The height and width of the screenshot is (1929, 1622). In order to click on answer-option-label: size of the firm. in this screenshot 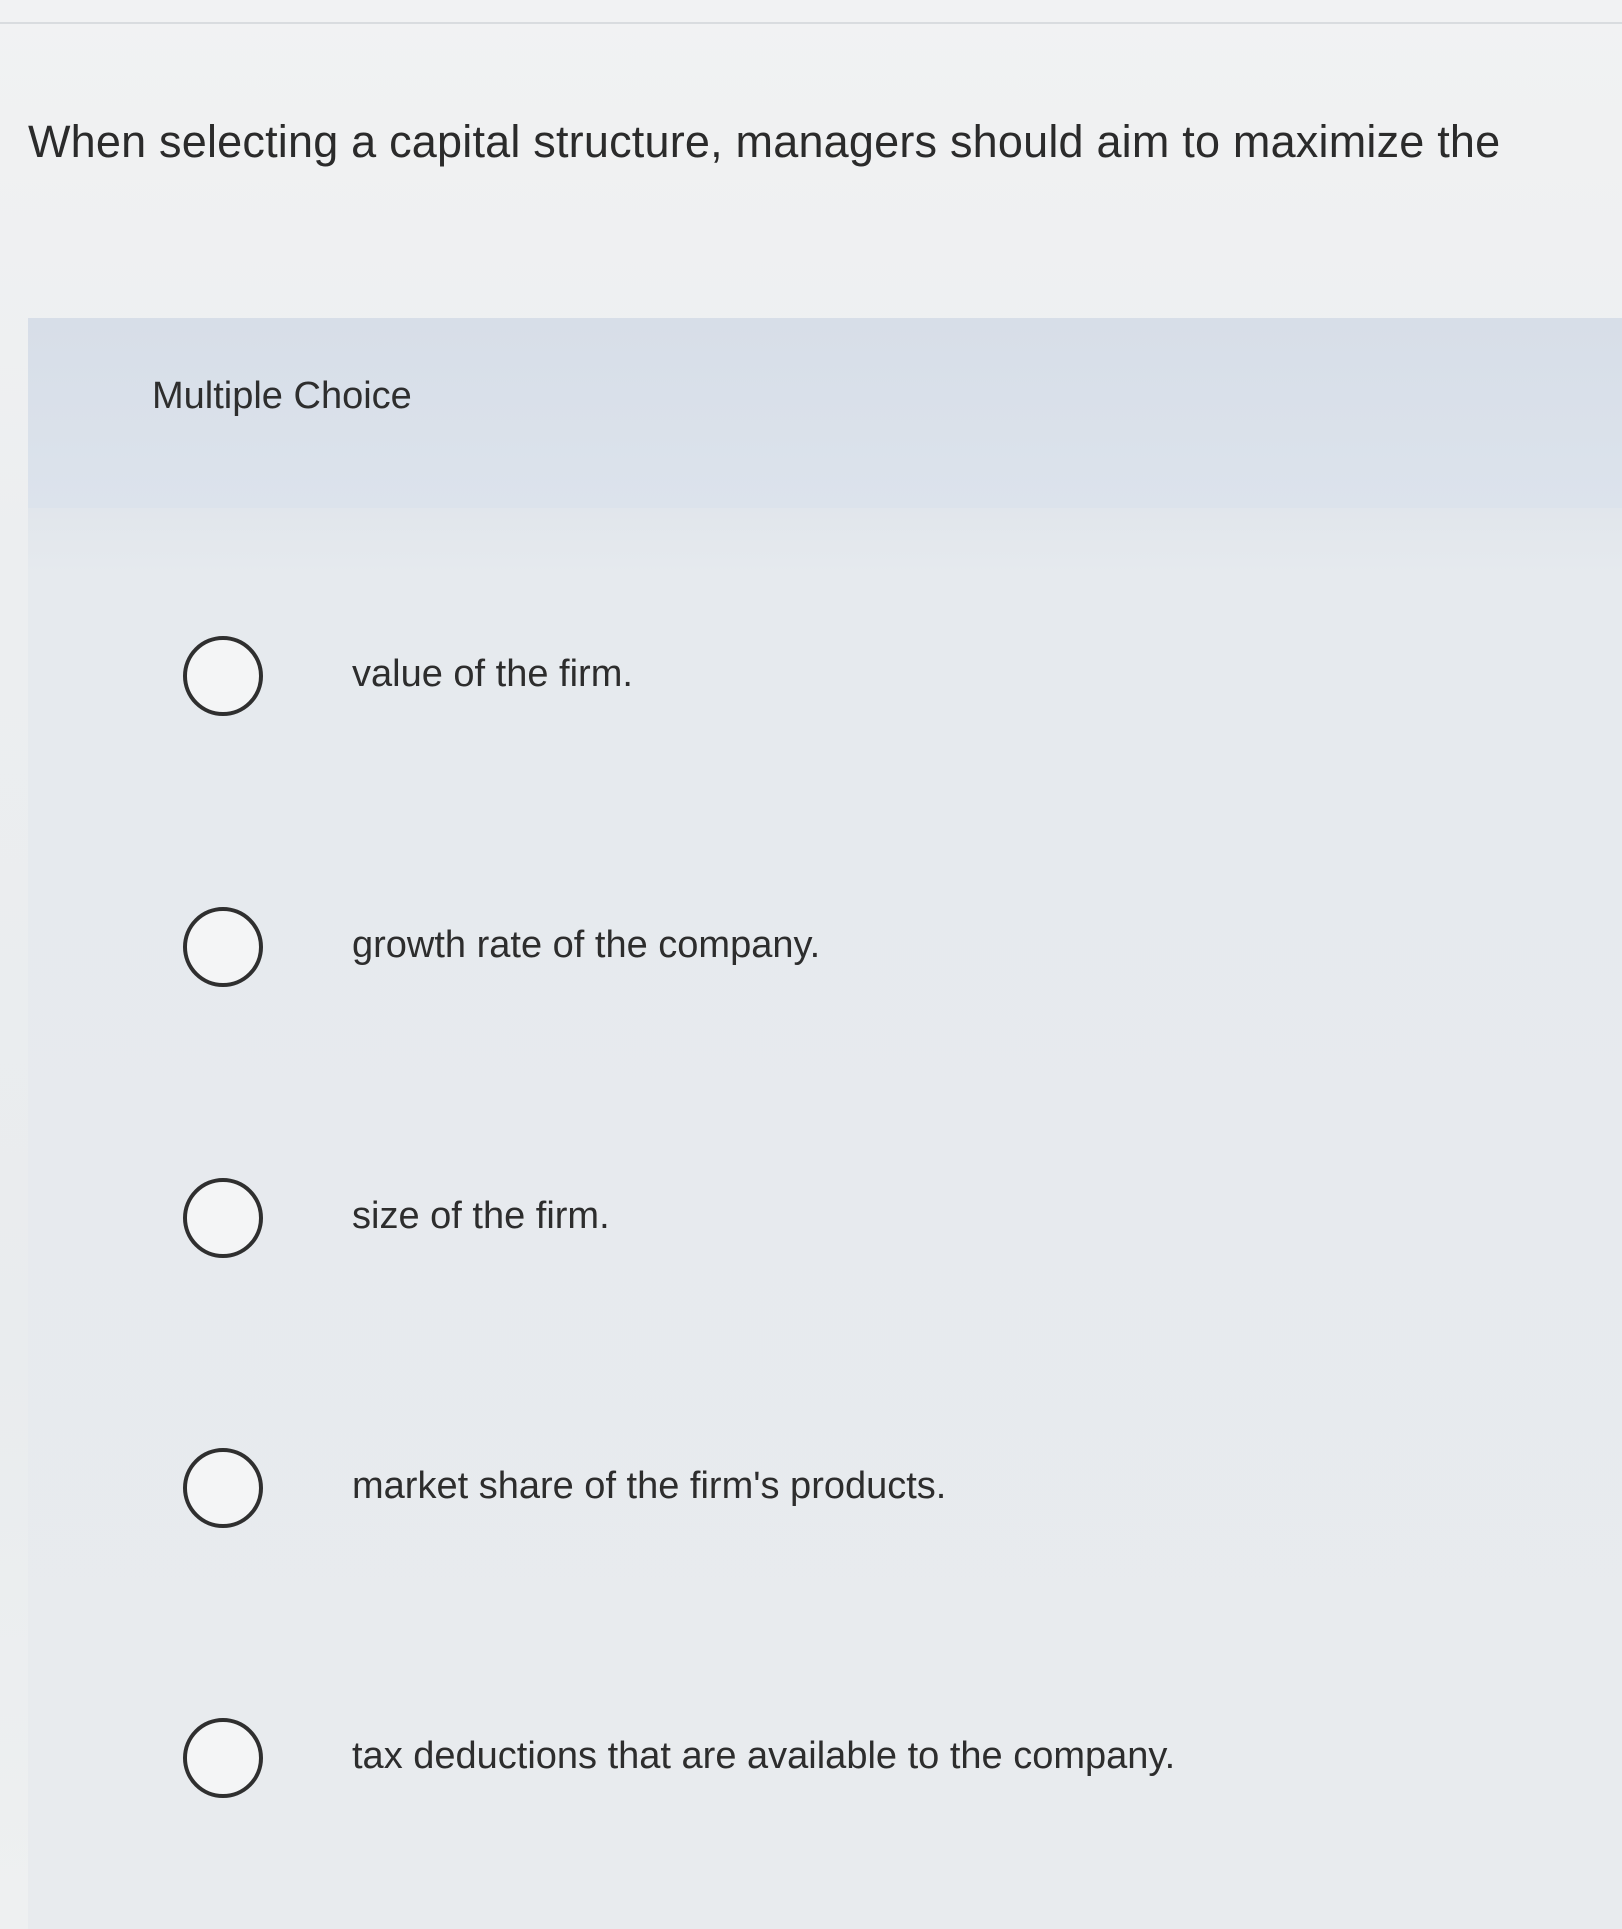, I will do `click(481, 1216)`.